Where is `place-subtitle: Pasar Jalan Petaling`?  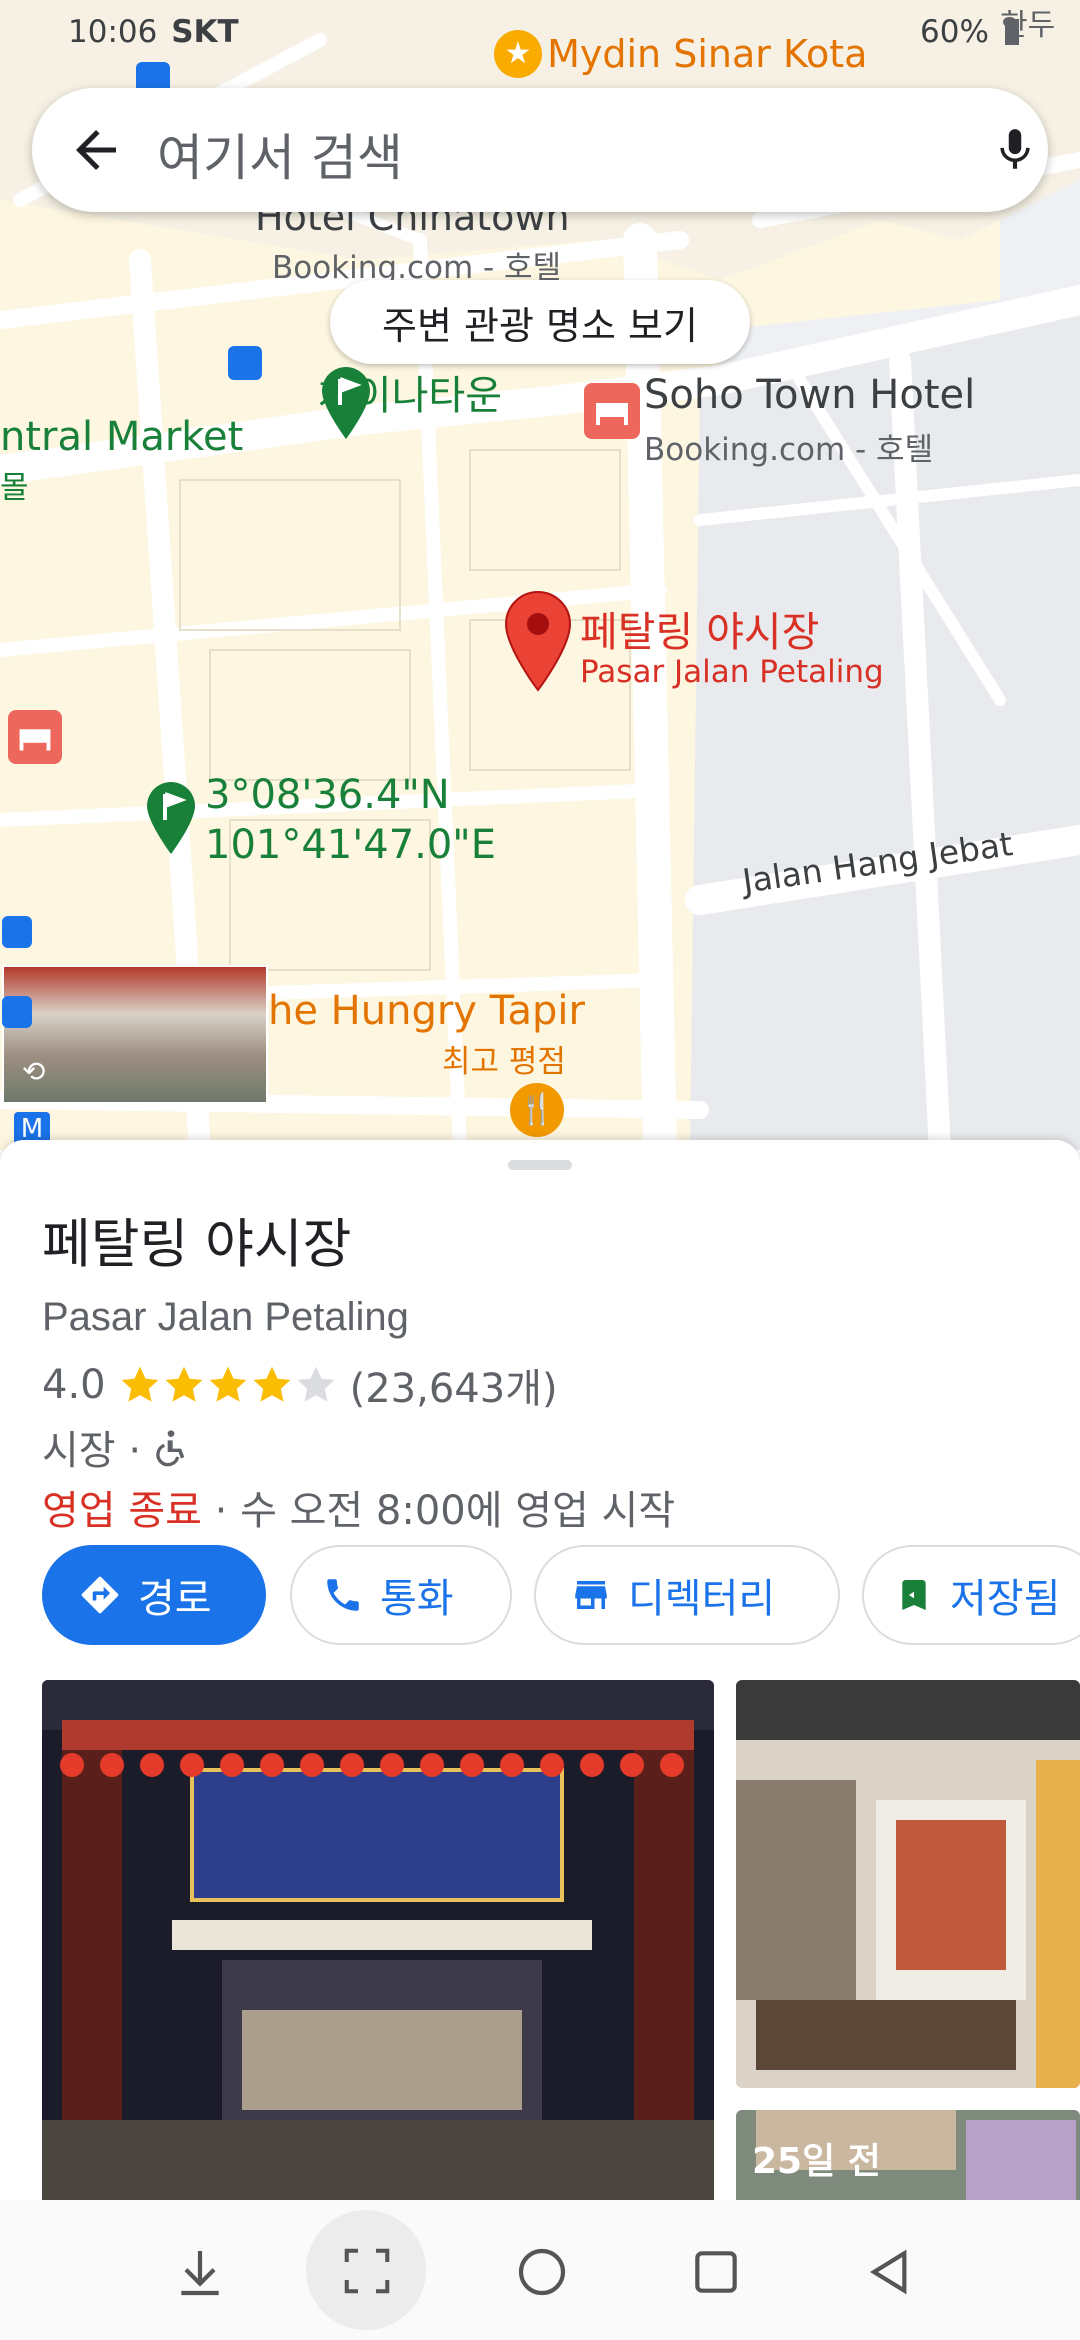
place-subtitle: Pasar Jalan Petaling is located at coordinates (225, 1317).